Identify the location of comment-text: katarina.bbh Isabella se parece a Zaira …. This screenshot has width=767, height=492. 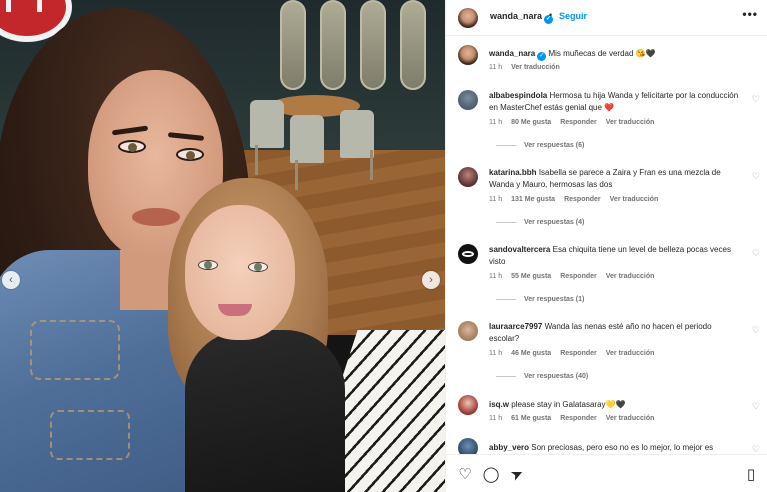
(616, 179).